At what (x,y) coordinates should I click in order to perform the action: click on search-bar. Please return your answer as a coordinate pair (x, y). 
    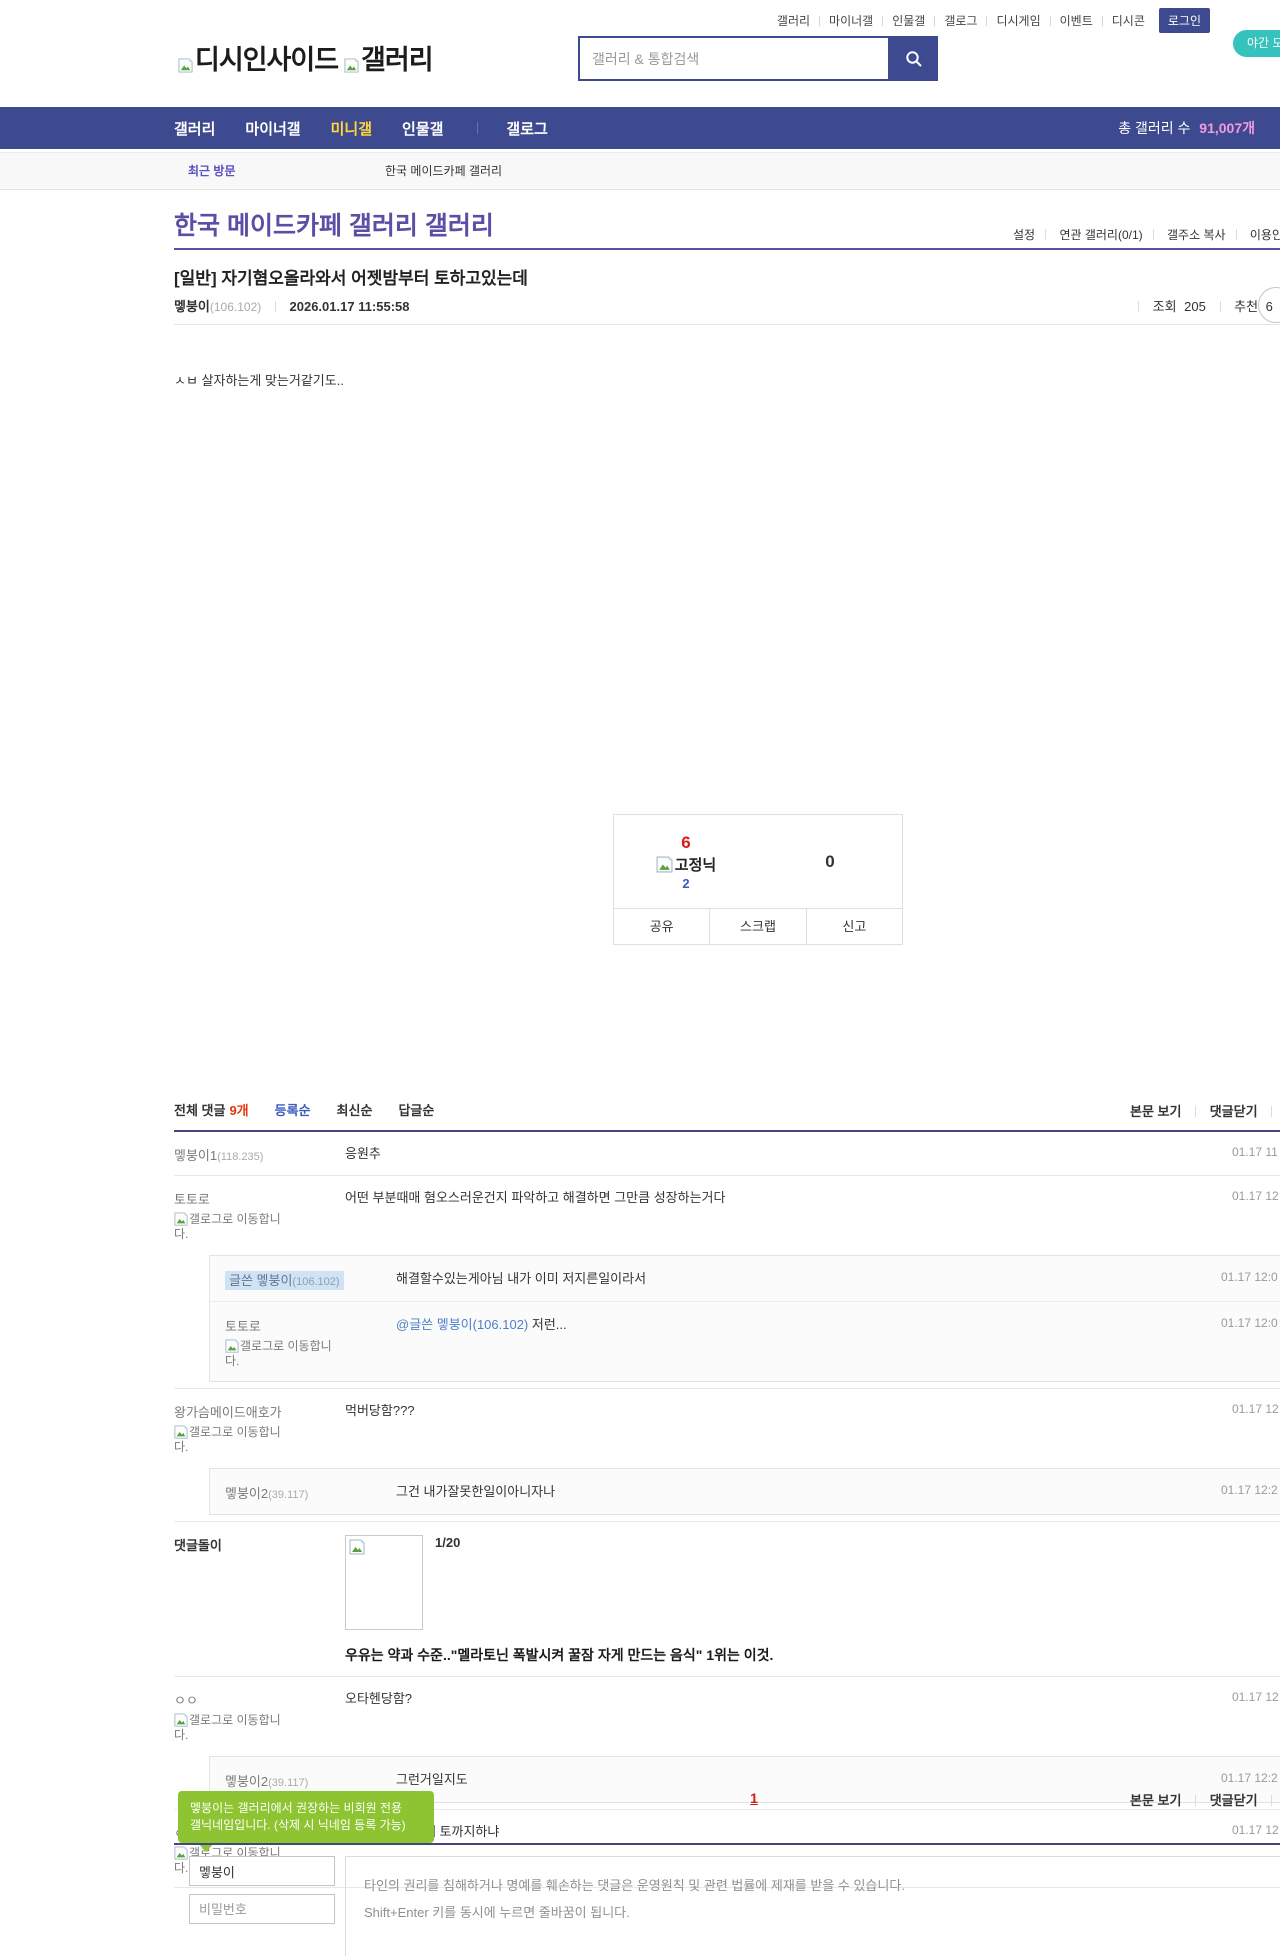
    Looking at the image, I should click on (758, 58).